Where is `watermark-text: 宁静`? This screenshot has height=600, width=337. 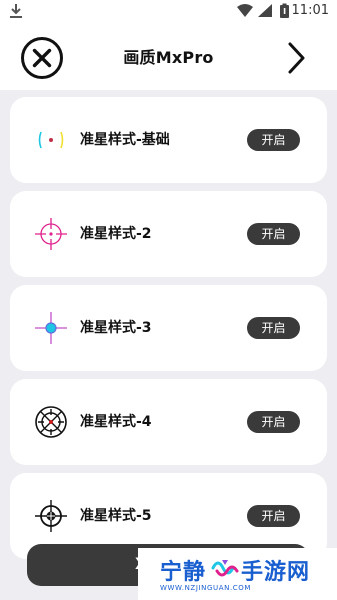
watermark-text: 宁静 is located at coordinates (183, 572).